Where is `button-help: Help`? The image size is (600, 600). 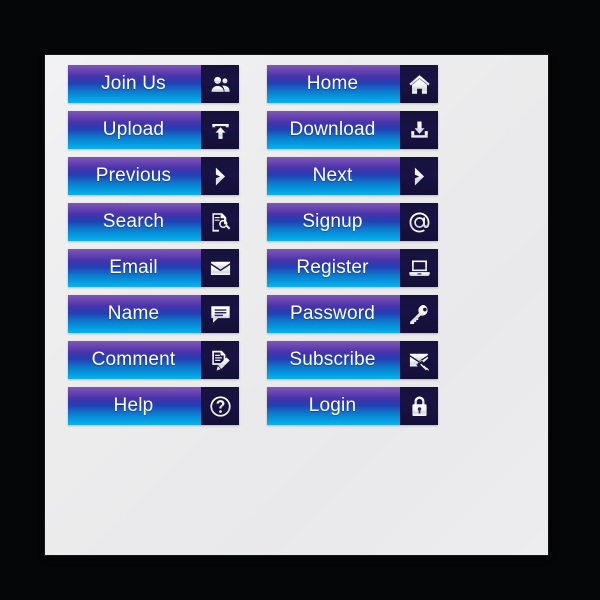
button-help: Help is located at coordinates (153, 406).